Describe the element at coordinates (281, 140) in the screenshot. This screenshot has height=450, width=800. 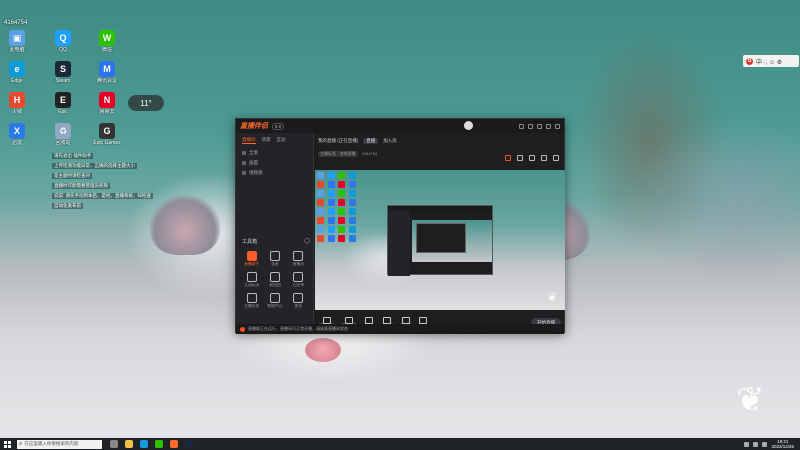
I see `tab-interact: 互动` at that location.